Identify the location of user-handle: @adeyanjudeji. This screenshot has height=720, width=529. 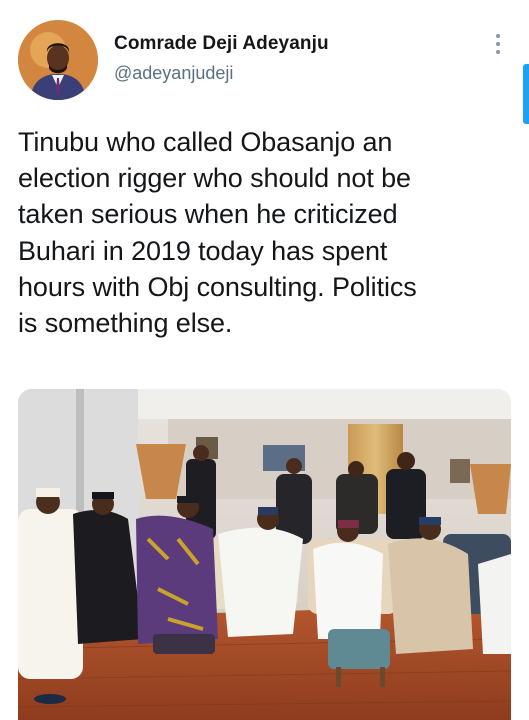
(221, 73).